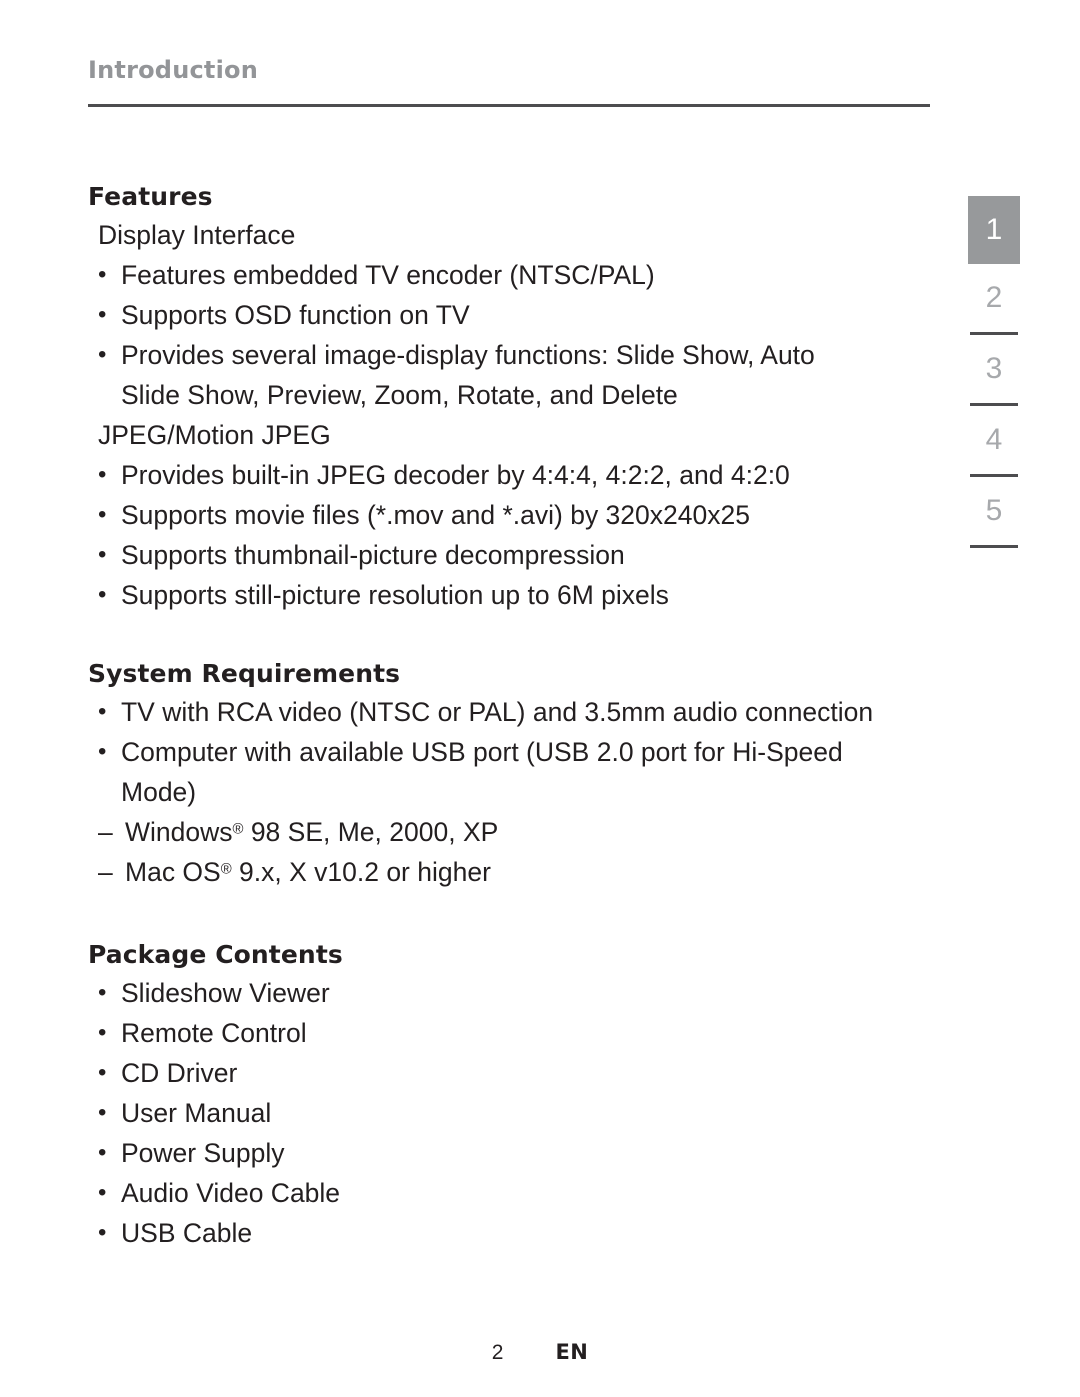 The height and width of the screenshot is (1397, 1080). What do you see at coordinates (371, 832) in the screenshot?
I see `os-versions: 98 SE, Me, 2000, XP` at bounding box center [371, 832].